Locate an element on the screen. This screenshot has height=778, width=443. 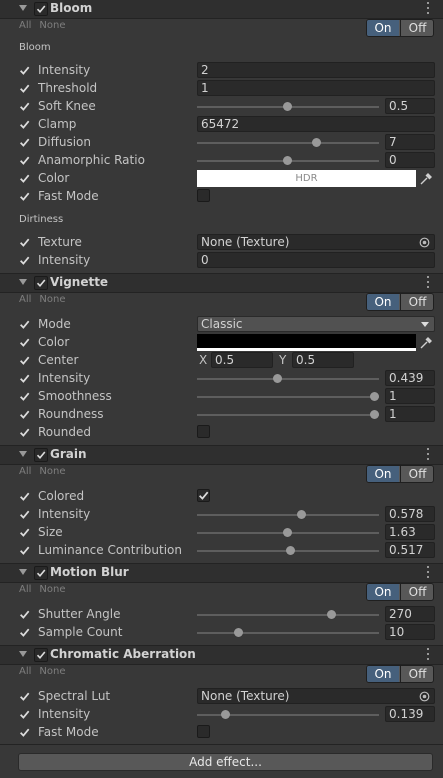
vignette-on-off-toggle: On Off is located at coordinates (400, 302).